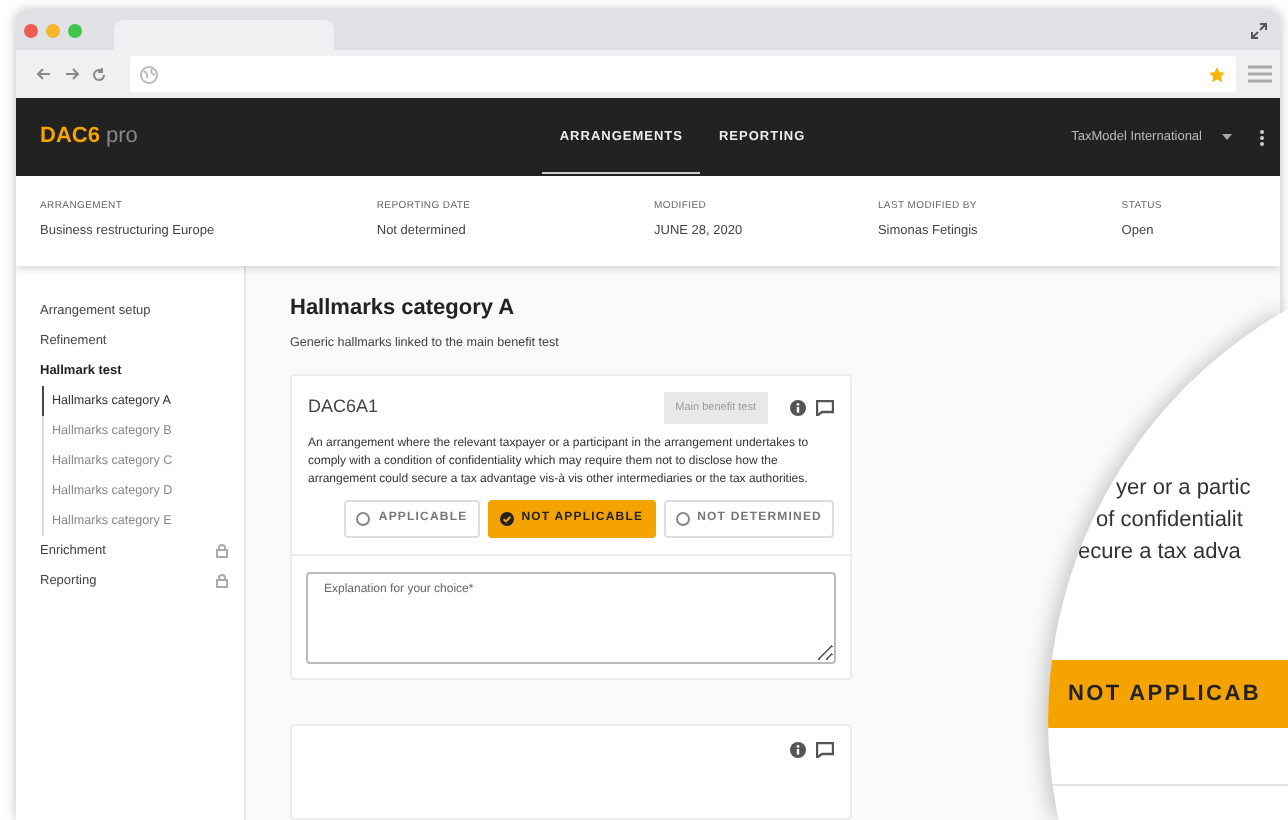 This screenshot has height=820, width=1288. Describe the element at coordinates (99, 74) in the screenshot. I see `reload-icon` at that location.